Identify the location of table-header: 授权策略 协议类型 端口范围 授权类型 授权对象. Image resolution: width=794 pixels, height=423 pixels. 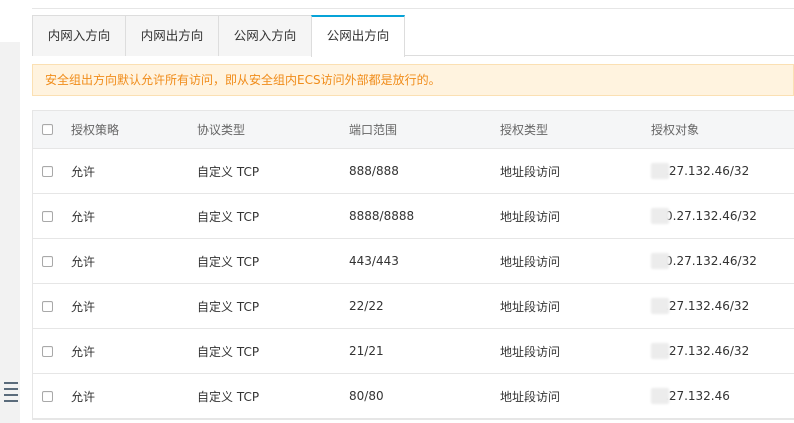
(413, 130).